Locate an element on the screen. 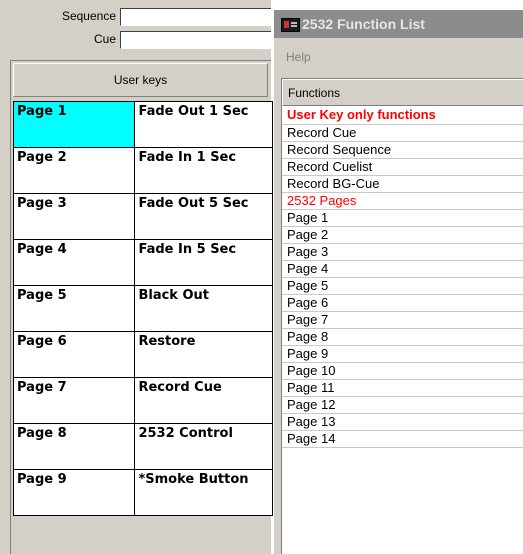 Image resolution: width=523 pixels, height=554 pixels. cue-label: Cue is located at coordinates (104, 39).